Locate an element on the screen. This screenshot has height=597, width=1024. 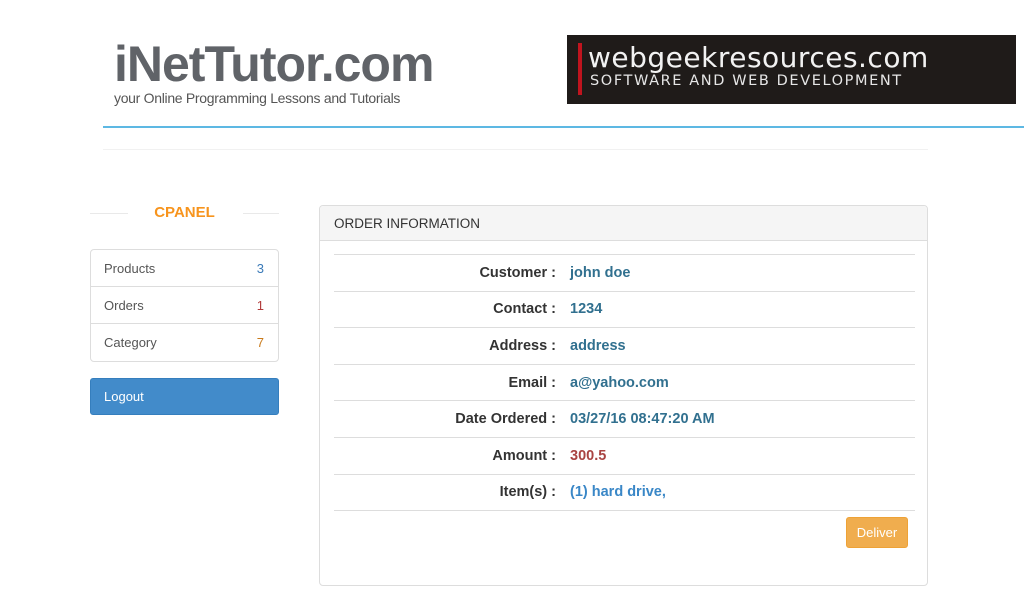
category-count-badge: 7 is located at coordinates (260, 342).